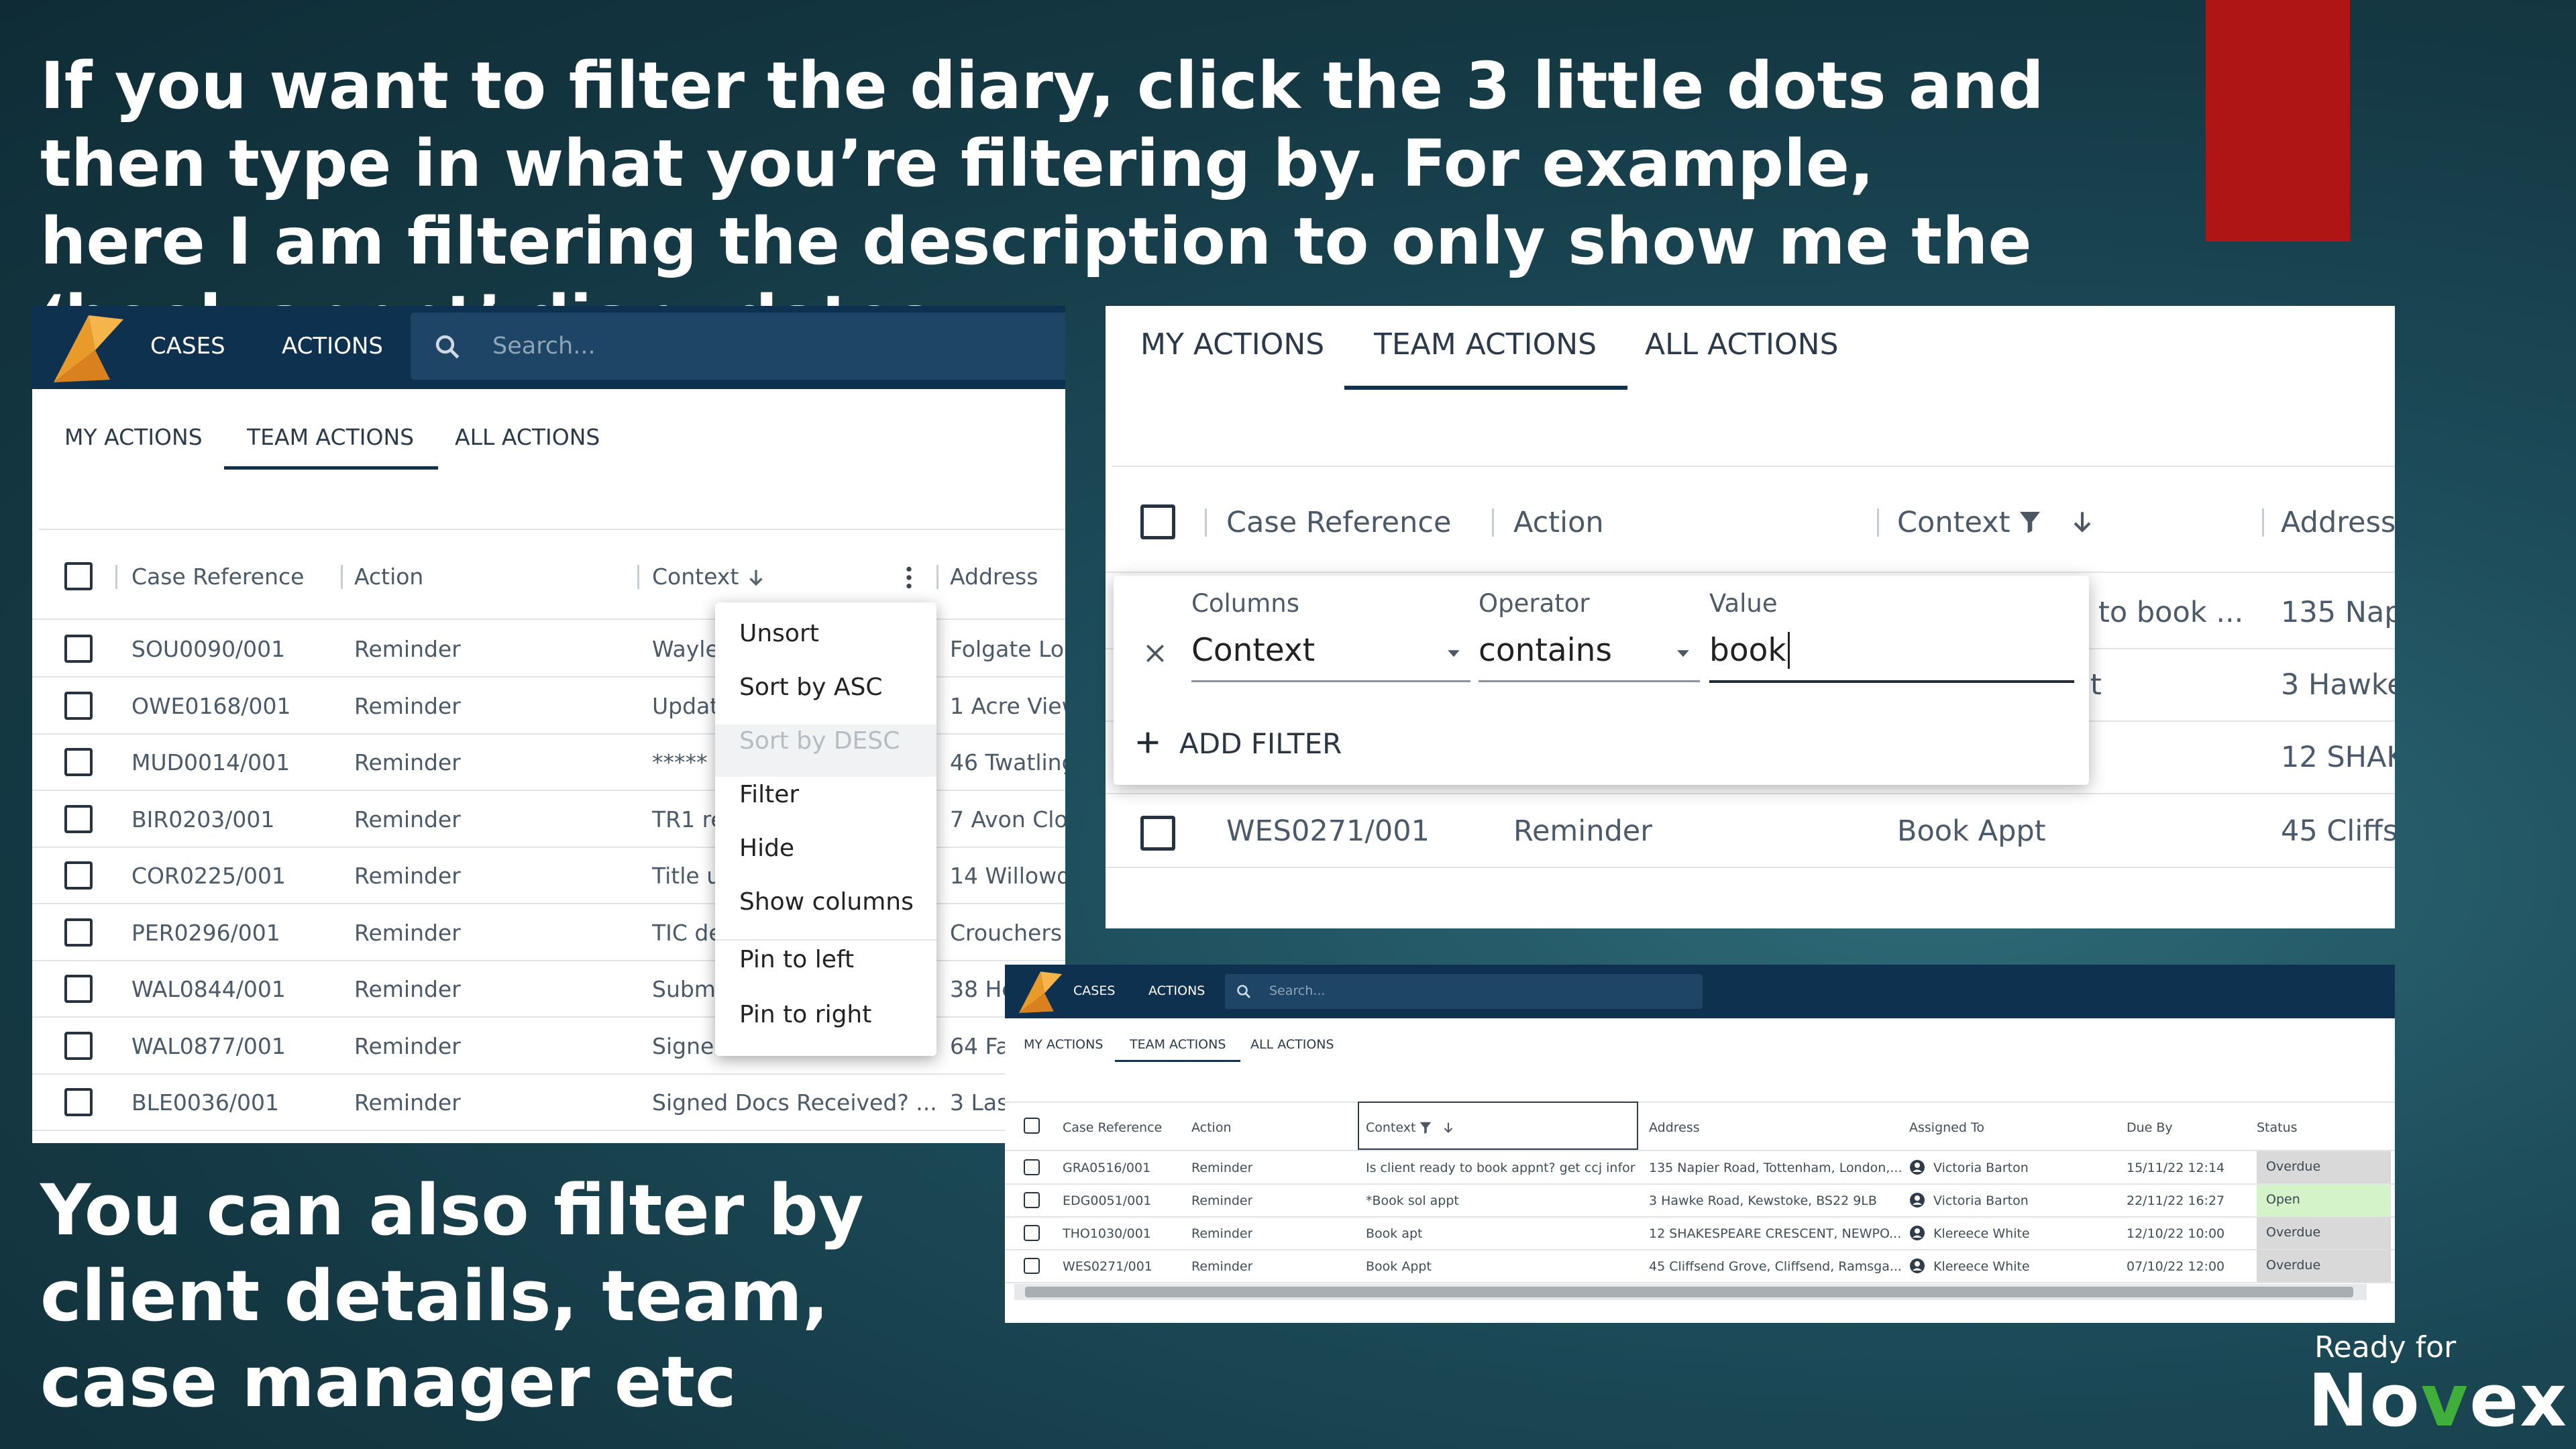 This screenshot has width=2576, height=1449. Describe the element at coordinates (779, 633) in the screenshot. I see `menu-item-unsort: Unsort` at that location.